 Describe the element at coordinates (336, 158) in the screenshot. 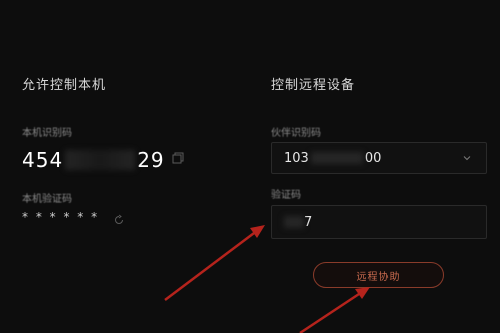

I see `partner-id-masked` at that location.